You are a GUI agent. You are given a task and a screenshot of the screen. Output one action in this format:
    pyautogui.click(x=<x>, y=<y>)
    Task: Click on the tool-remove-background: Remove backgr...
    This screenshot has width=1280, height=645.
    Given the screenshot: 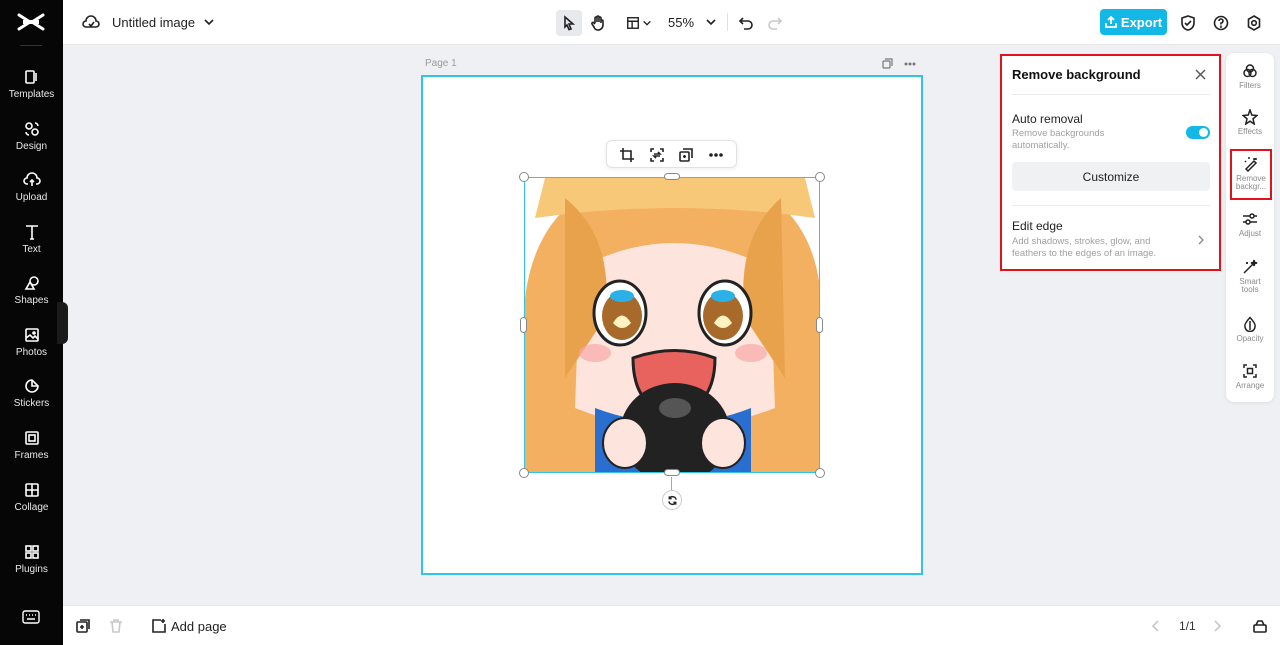 What is the action you would take?
    pyautogui.click(x=1251, y=174)
    